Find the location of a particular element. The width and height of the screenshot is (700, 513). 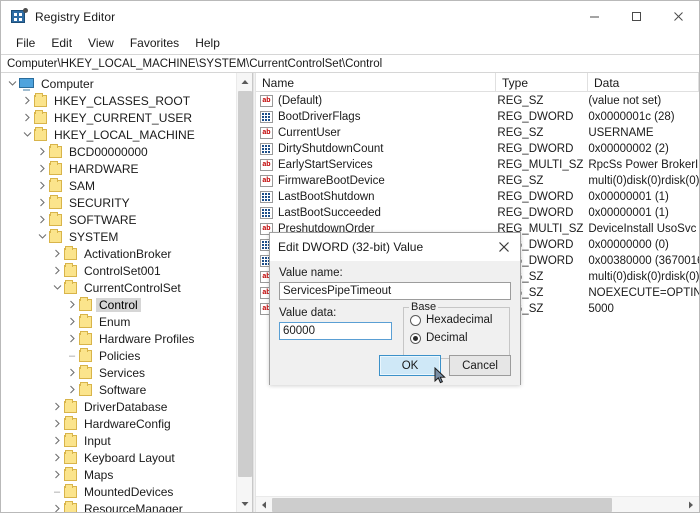

tree-node-maps: Maps is located at coordinates (119, 474).